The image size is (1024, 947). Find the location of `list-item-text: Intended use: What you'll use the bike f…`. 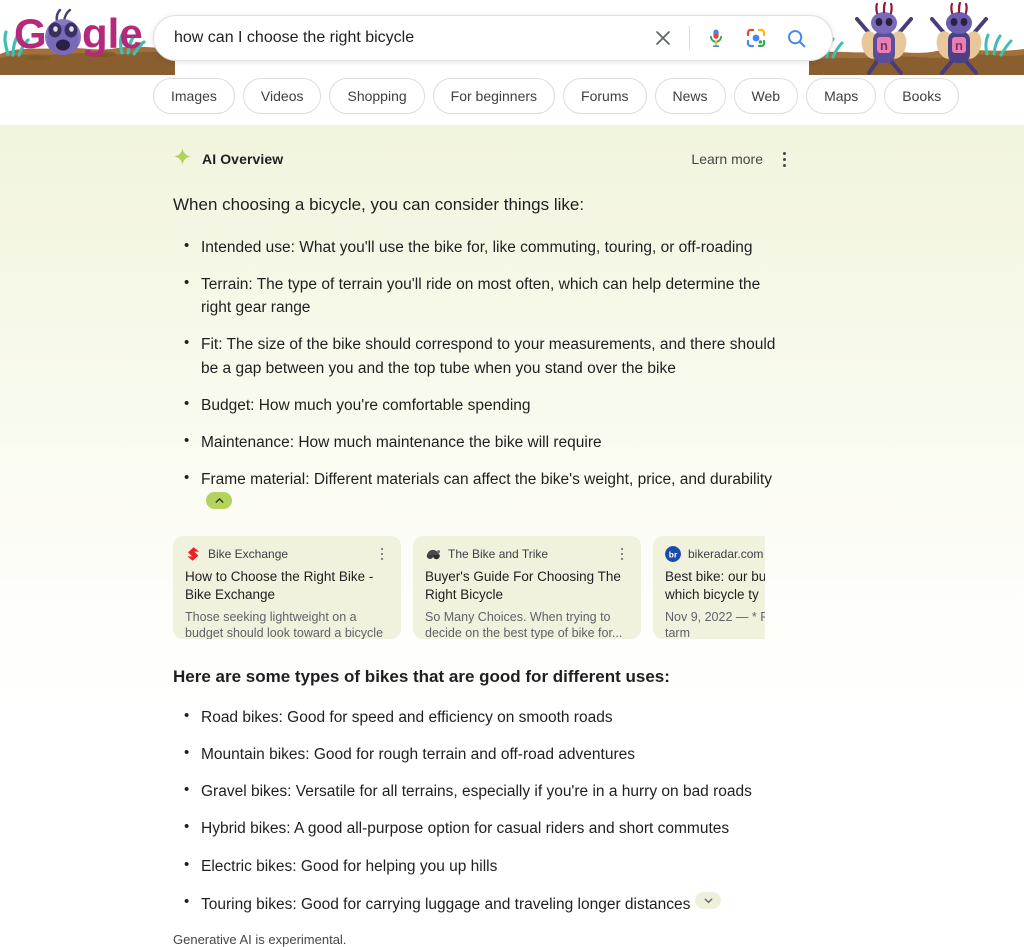

list-item-text: Intended use: What you'll use the bike f… is located at coordinates (477, 247).